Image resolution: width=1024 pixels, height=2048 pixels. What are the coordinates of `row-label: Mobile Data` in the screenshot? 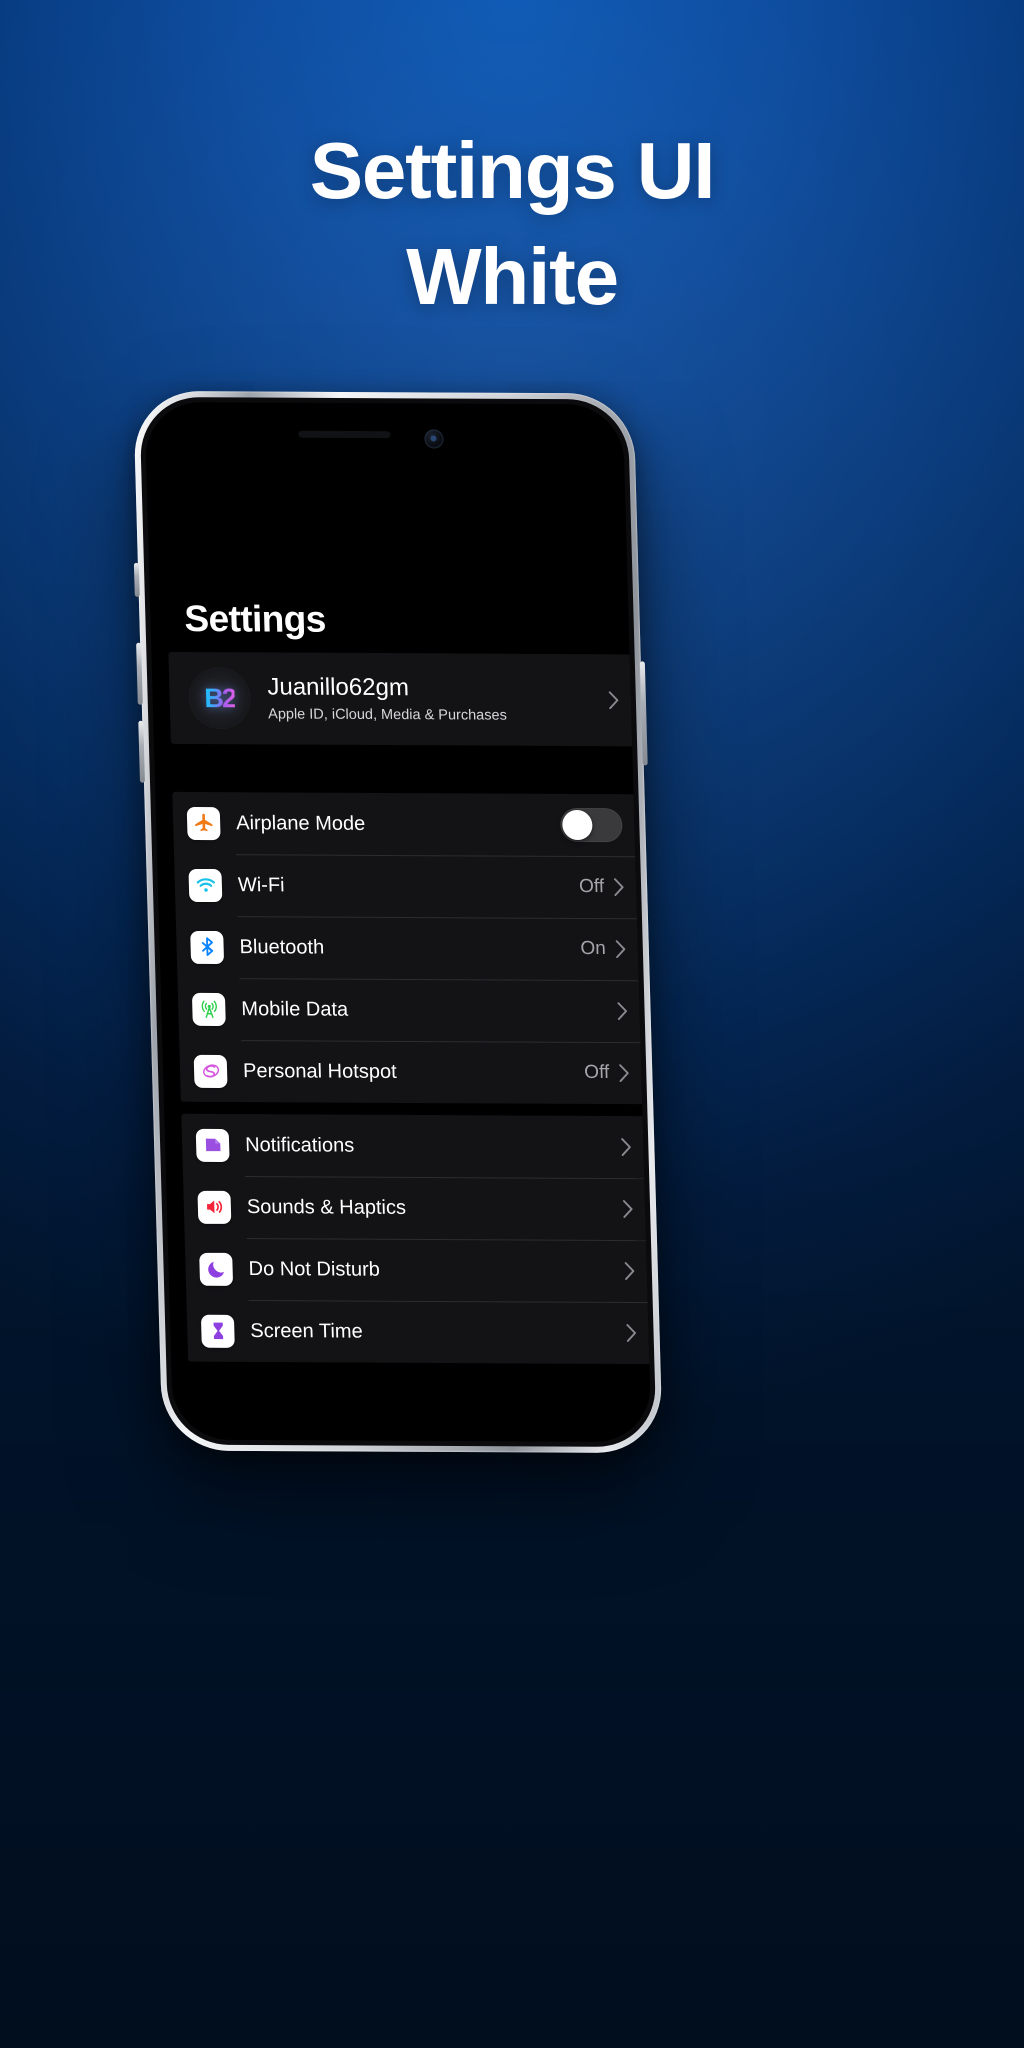 It's located at (295, 1009).